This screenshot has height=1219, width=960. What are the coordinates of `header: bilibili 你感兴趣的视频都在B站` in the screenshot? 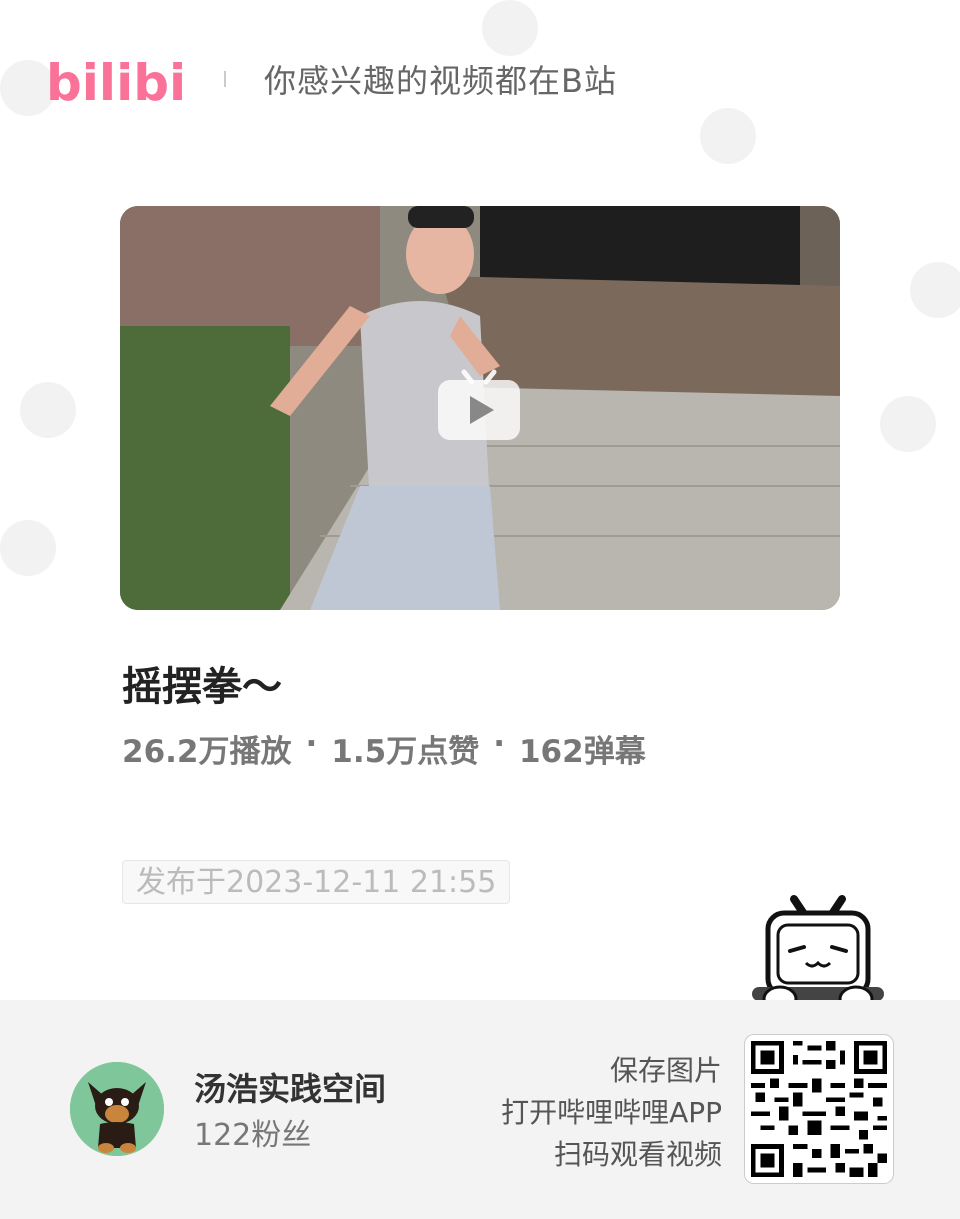 It's located at (331, 79).